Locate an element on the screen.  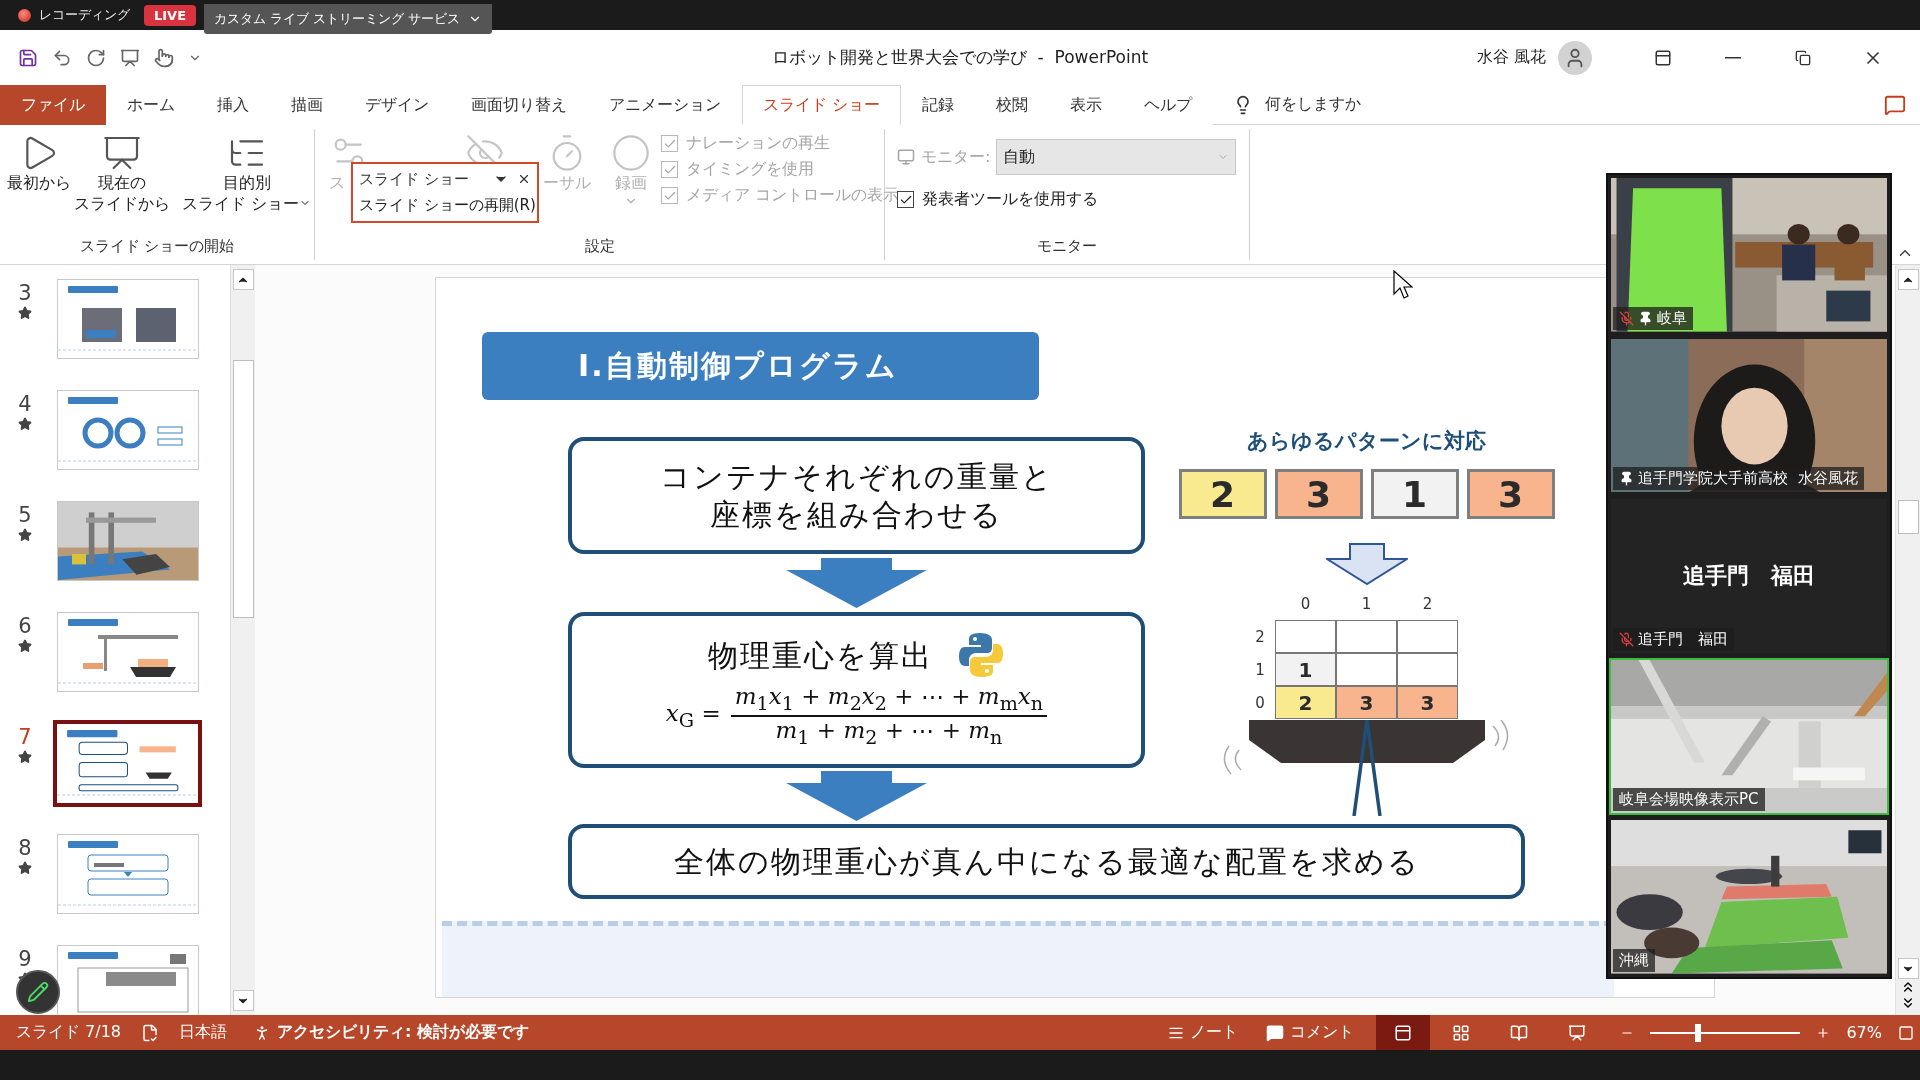
formula-denominator: m$_{1}$ + m$_{2}$ + ⋯ + m$_{n}$ is located at coordinates (889, 733).